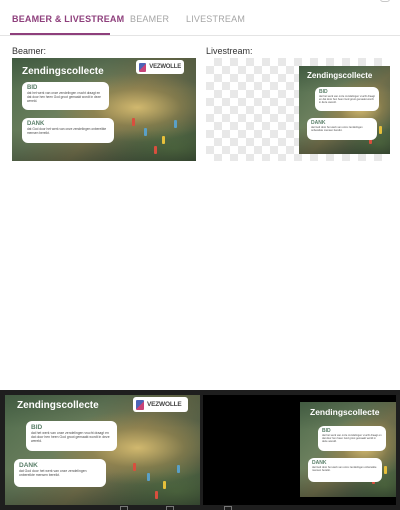 The image size is (400, 510). What do you see at coordinates (149, 19) in the screenshot?
I see `tab-beamer: BEAMER` at bounding box center [149, 19].